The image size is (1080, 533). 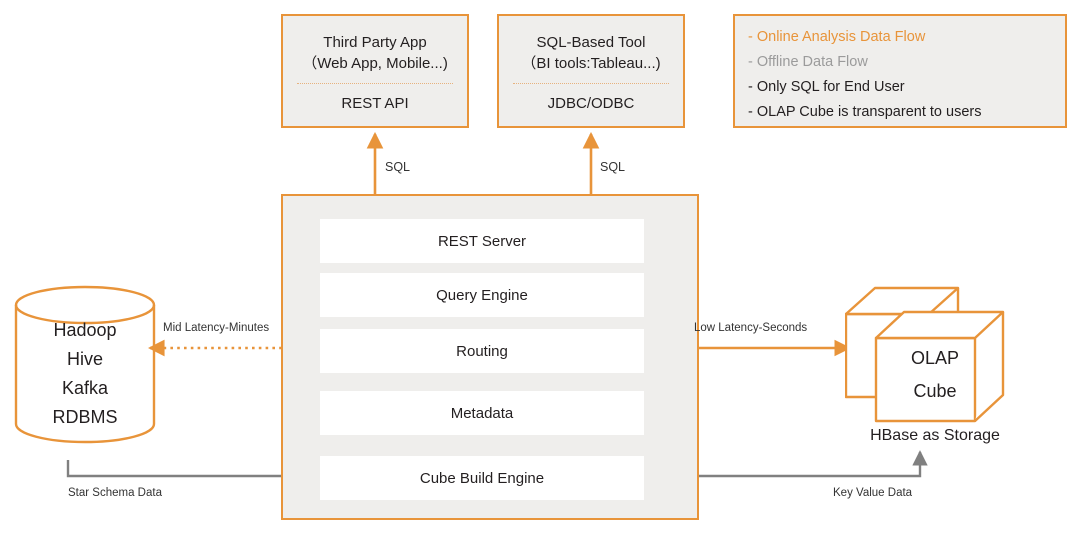 I want to click on mid-latency-label: Mid Latency-Minutes, so click(x=216, y=328).